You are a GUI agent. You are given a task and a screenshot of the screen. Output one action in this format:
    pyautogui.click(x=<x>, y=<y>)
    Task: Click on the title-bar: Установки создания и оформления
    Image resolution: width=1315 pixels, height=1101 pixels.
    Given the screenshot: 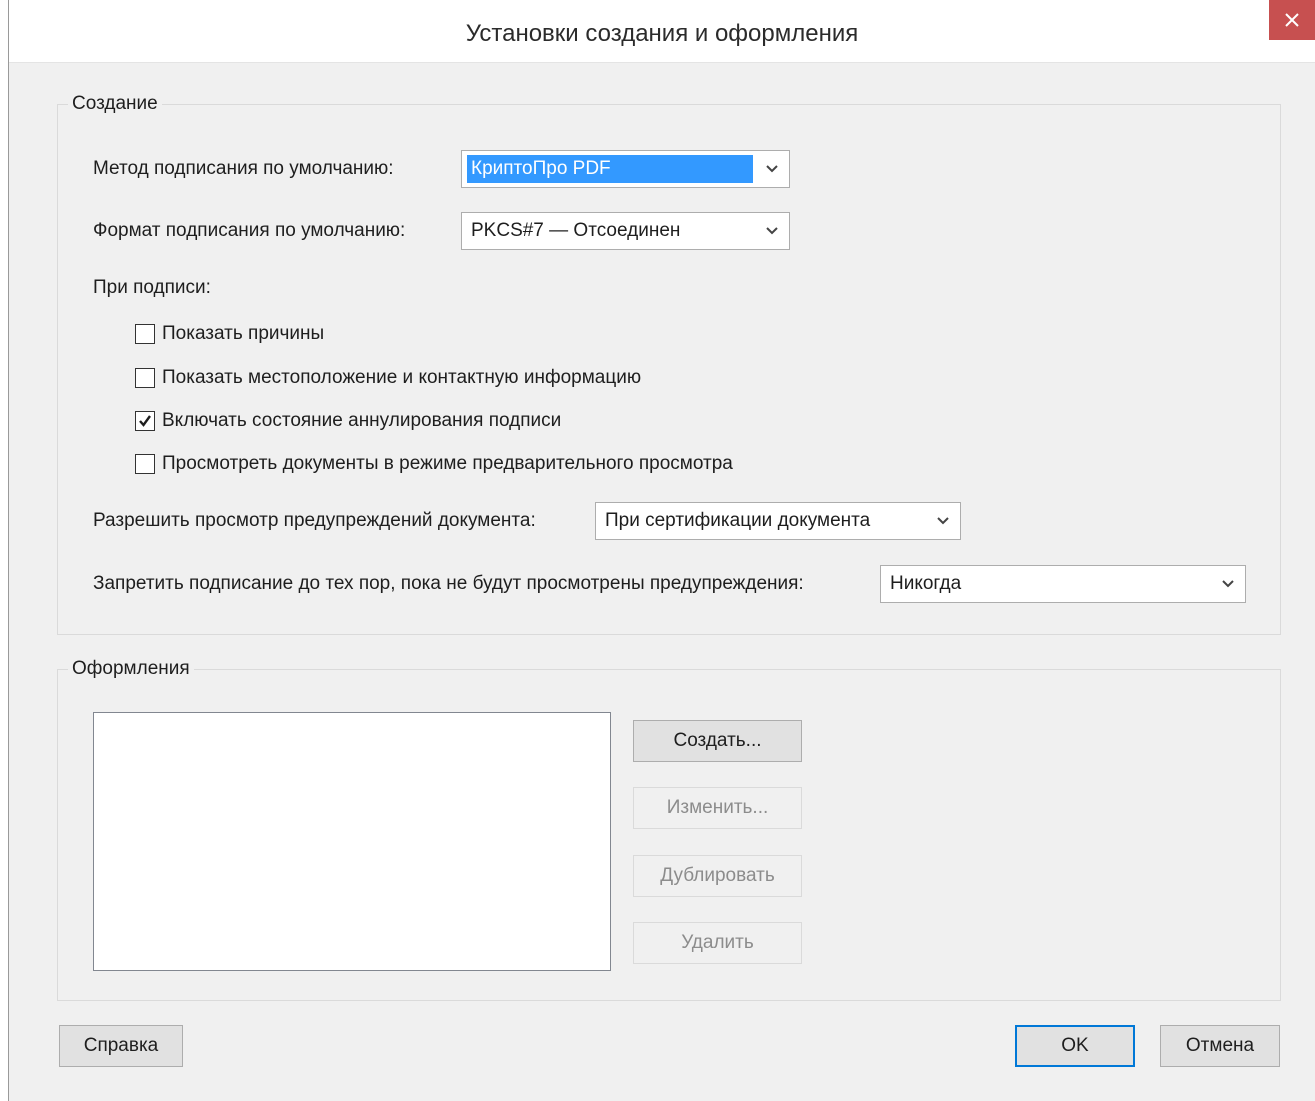 What is the action you would take?
    pyautogui.click(x=662, y=31)
    